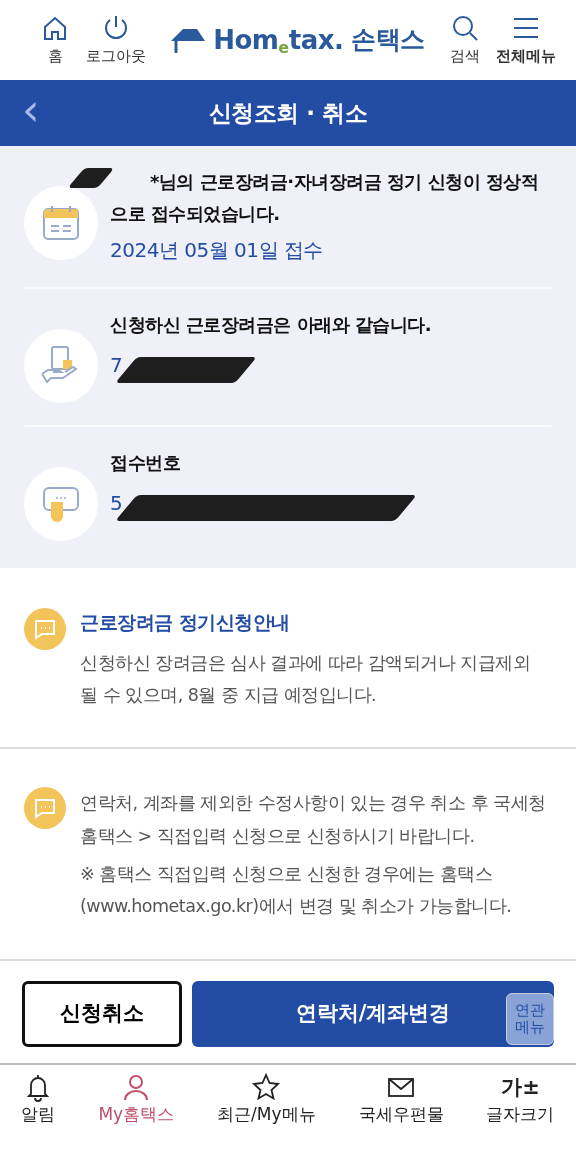 The image size is (576, 1173). What do you see at coordinates (116, 503) in the screenshot?
I see `summary-value: 5` at bounding box center [116, 503].